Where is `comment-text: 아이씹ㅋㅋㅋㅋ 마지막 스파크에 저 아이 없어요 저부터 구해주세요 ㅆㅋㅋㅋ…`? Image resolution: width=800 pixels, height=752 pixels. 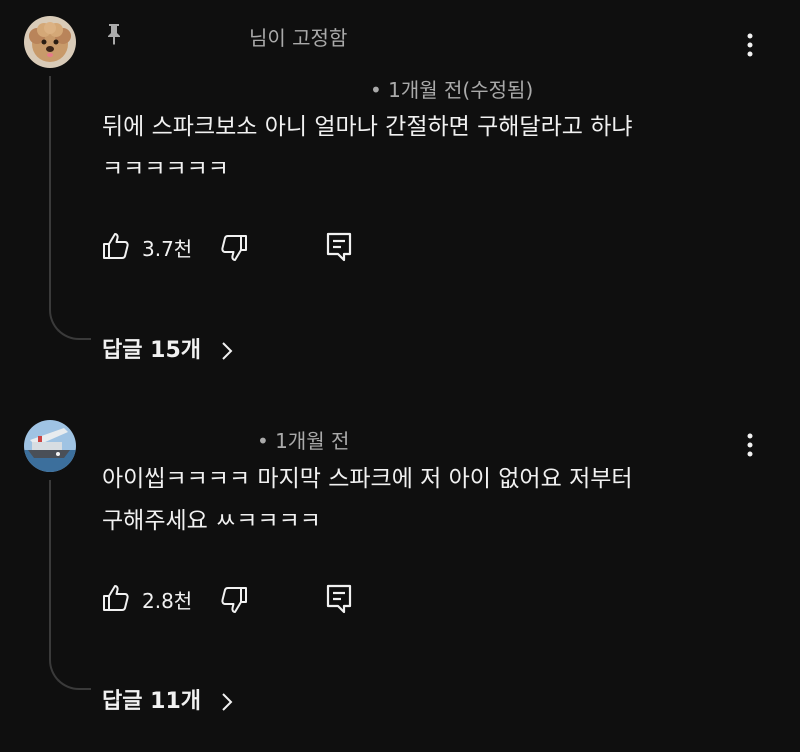 comment-text: 아이씹ㅋㅋㅋㅋ 마지막 스파크에 저 아이 없어요 저부터 구해주세요 ㅆㅋㅋㅋ… is located at coordinates (367, 500).